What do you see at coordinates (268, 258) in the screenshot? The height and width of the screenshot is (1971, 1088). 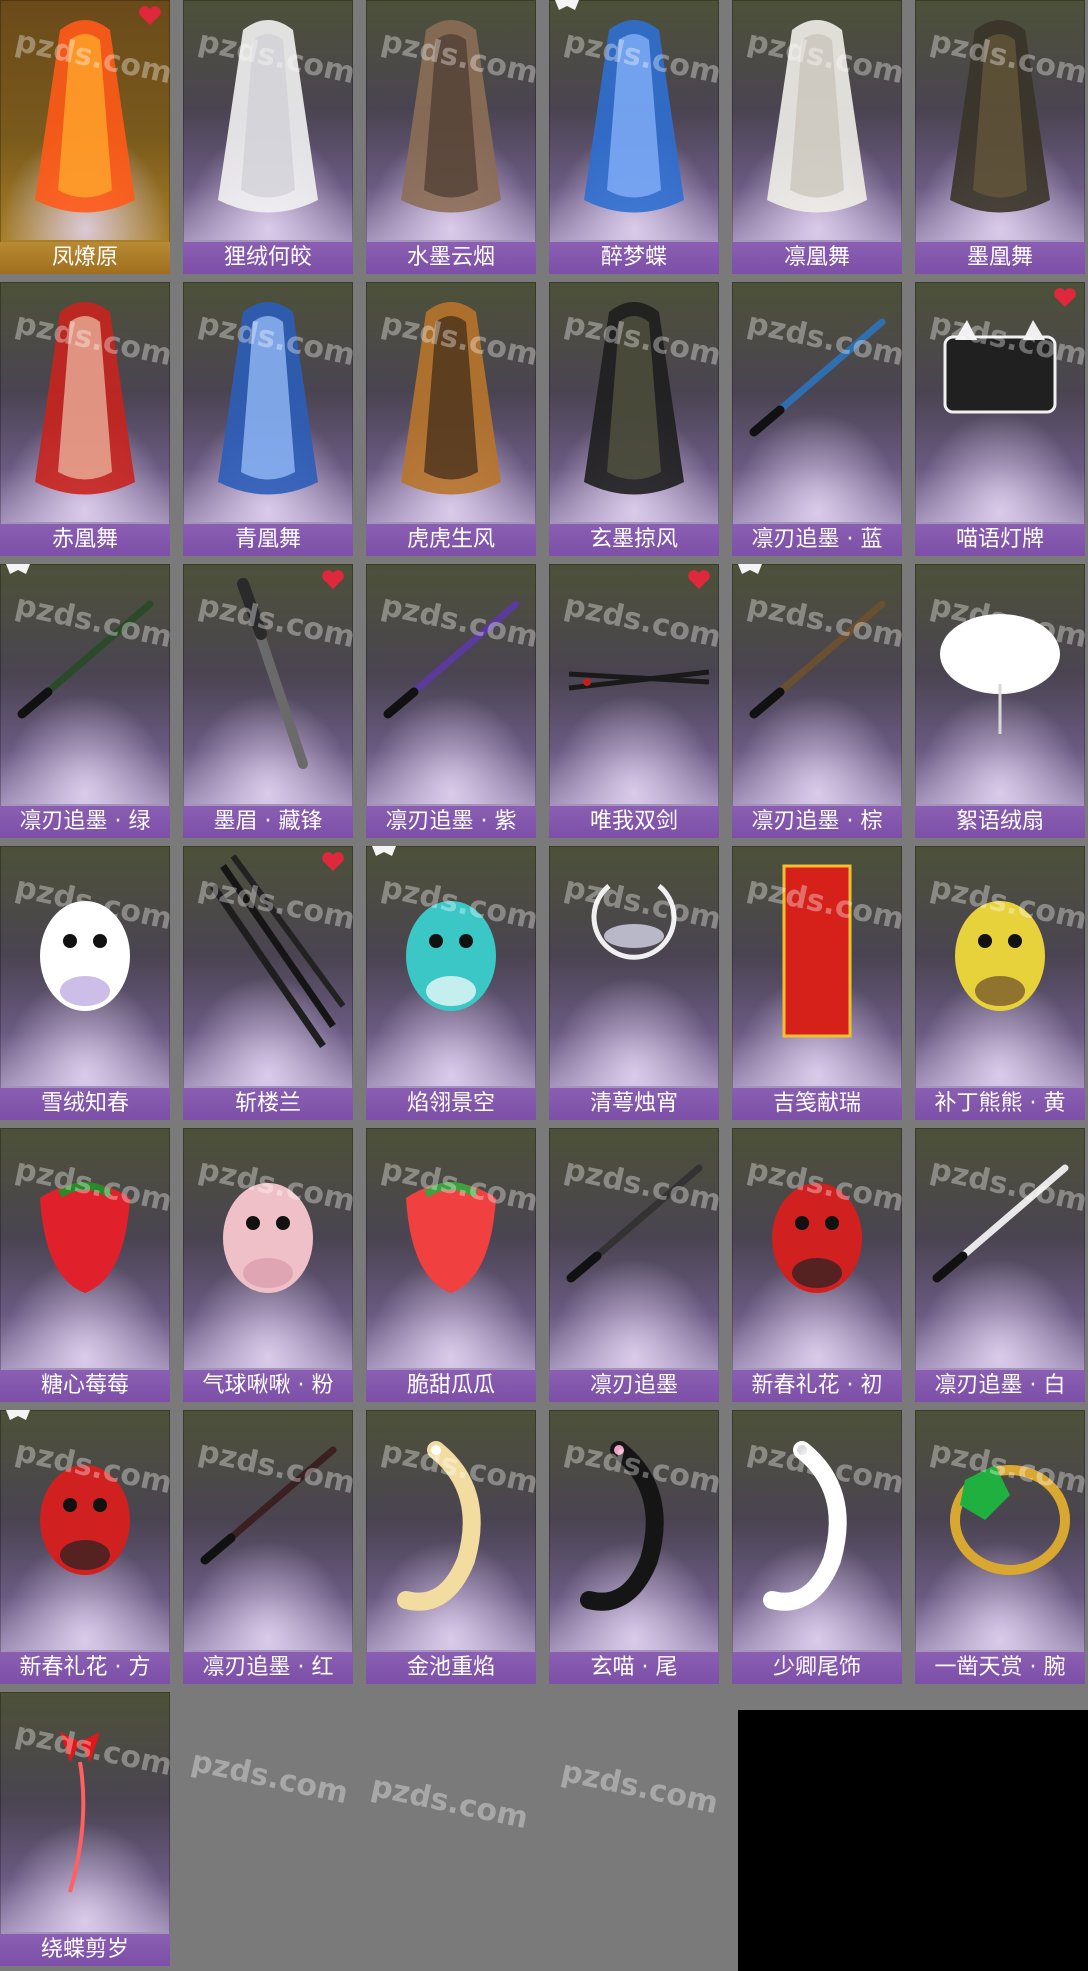 I see `item-label: 狸绒何皎` at bounding box center [268, 258].